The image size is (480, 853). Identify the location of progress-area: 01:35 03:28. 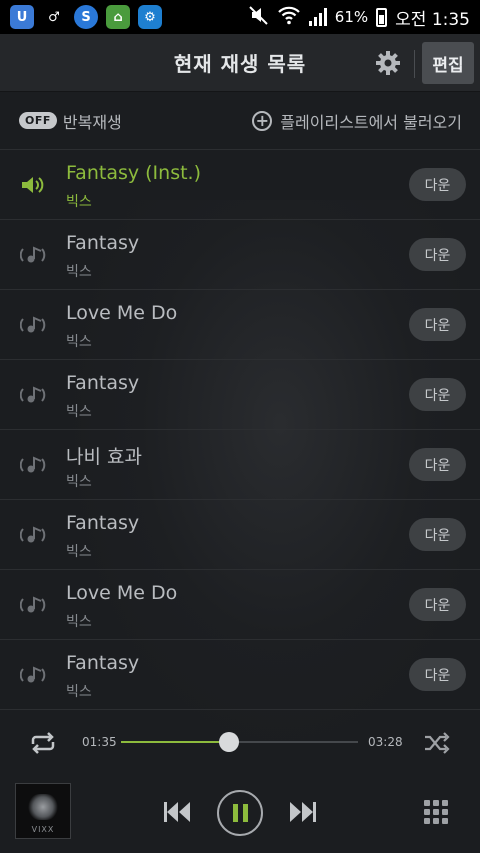
(240, 742).